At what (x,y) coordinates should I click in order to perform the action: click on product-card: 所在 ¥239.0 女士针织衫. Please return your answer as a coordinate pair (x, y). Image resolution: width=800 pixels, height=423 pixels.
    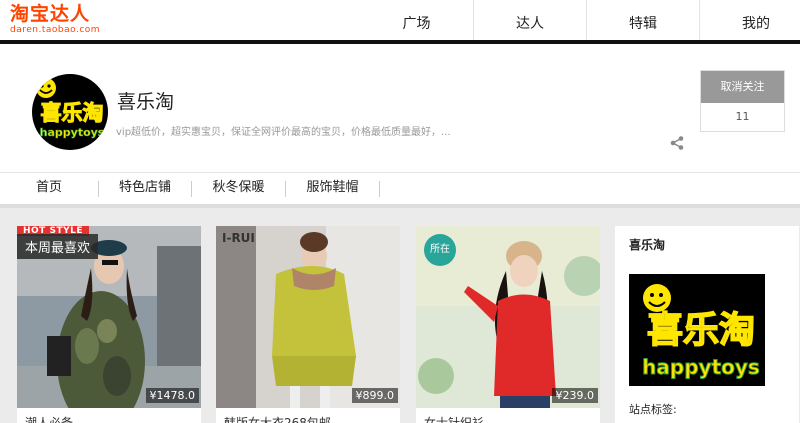
    Looking at the image, I should click on (508, 324).